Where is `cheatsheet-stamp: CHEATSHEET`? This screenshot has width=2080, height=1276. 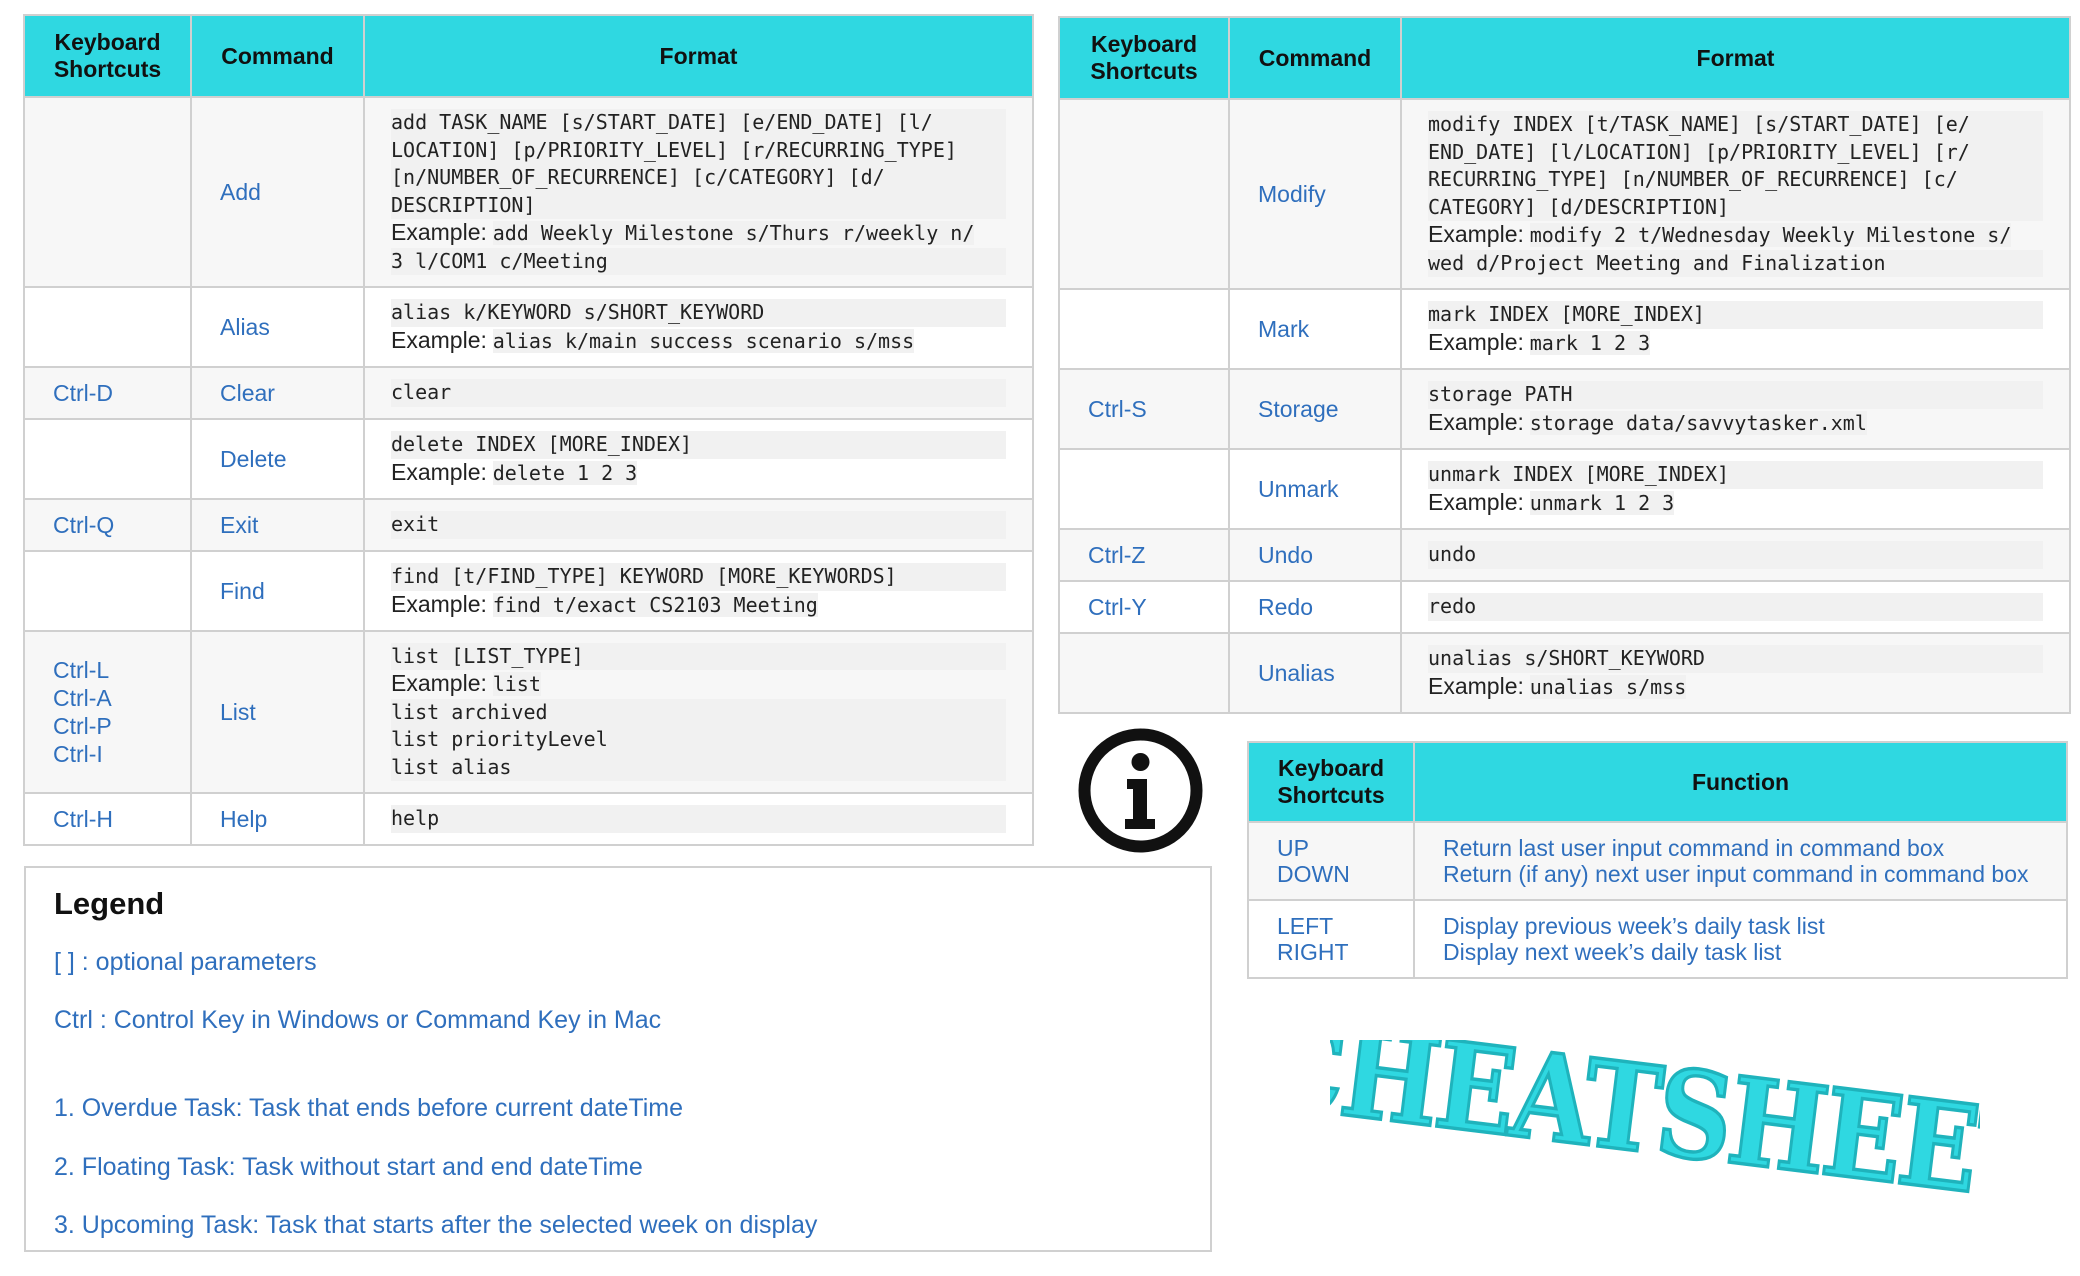 cheatsheet-stamp: CHEATSHEET is located at coordinates (1655, 1120).